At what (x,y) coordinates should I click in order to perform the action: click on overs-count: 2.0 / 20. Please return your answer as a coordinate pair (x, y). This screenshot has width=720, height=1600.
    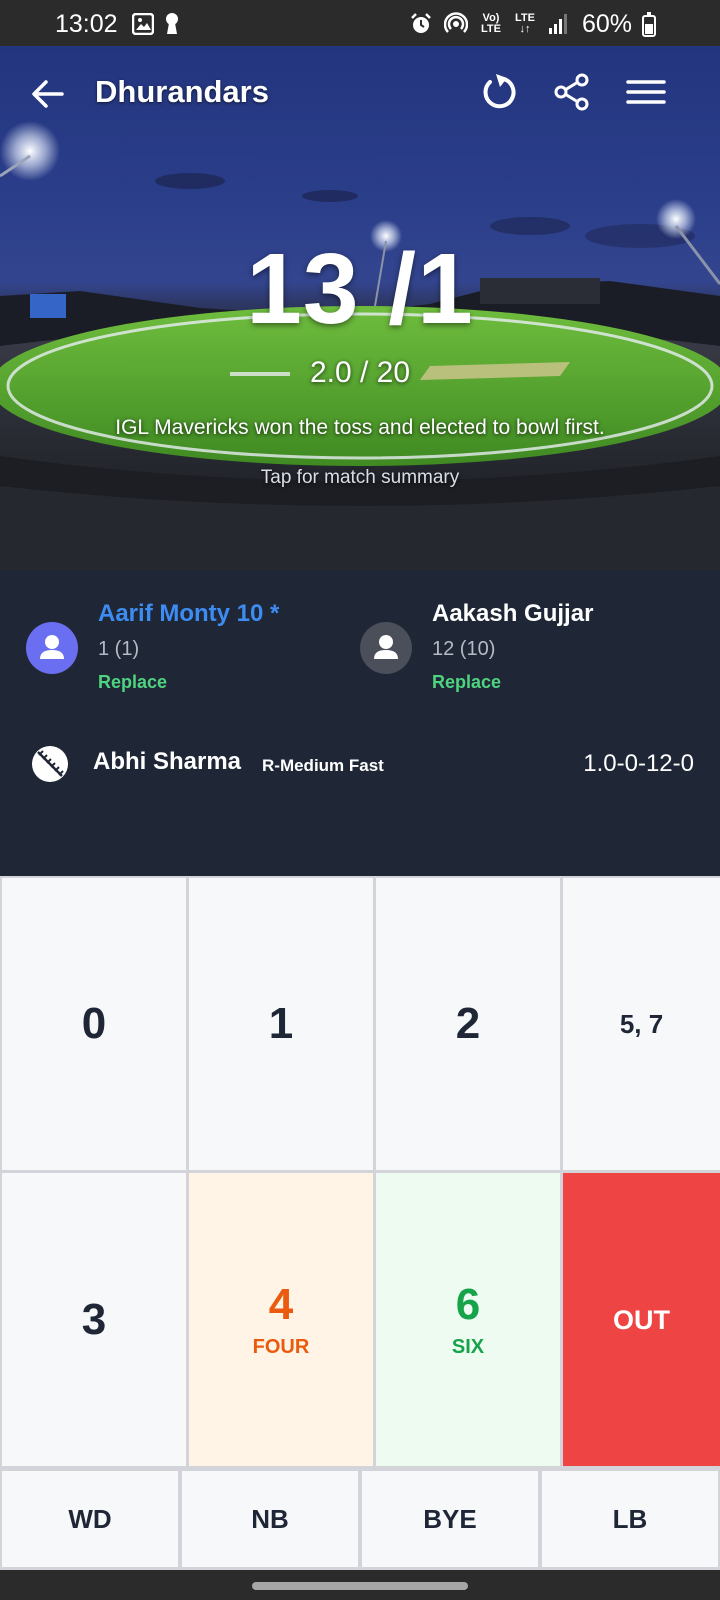
    Looking at the image, I should click on (360, 372).